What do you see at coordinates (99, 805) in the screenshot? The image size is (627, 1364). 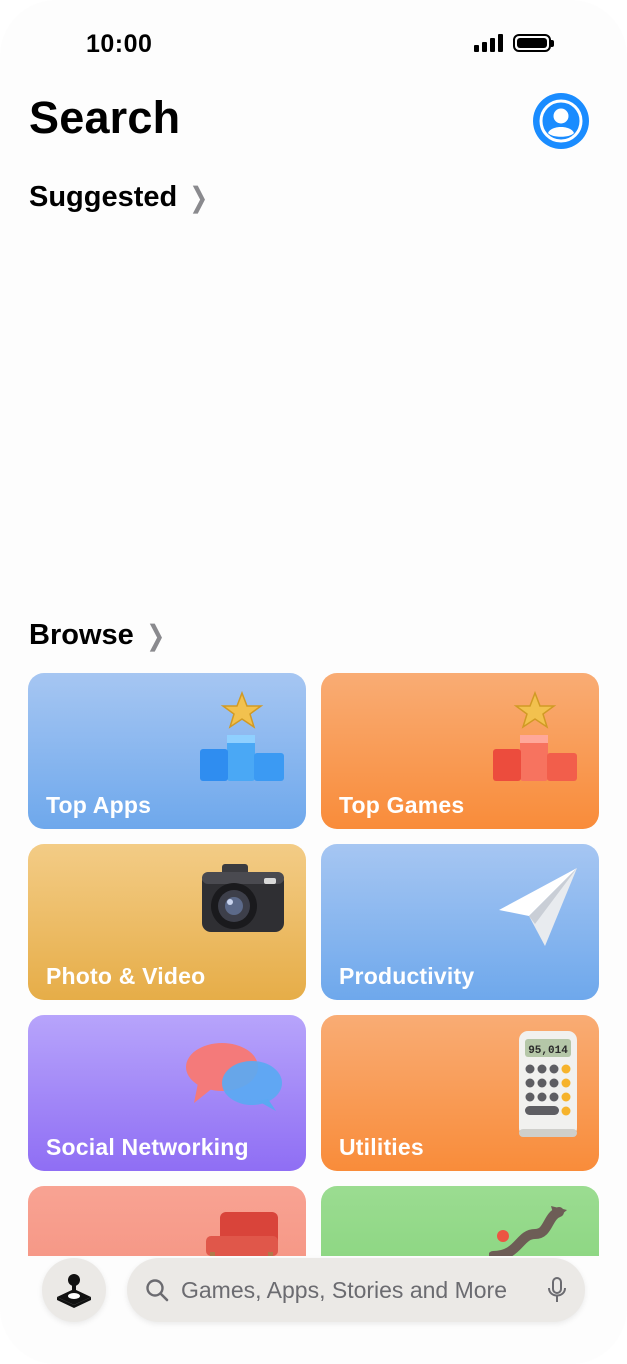 I see `category-label: Top Apps` at bounding box center [99, 805].